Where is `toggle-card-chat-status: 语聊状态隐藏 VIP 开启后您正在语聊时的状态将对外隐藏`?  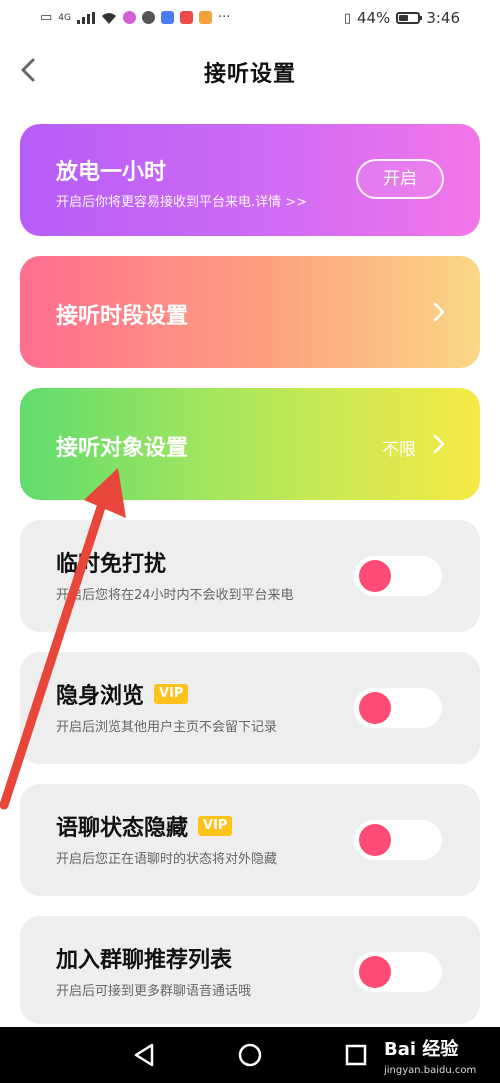 toggle-card-chat-status: 语聊状态隐藏 VIP 开启后您正在语聊时的状态将对外隐藏 is located at coordinates (250, 840).